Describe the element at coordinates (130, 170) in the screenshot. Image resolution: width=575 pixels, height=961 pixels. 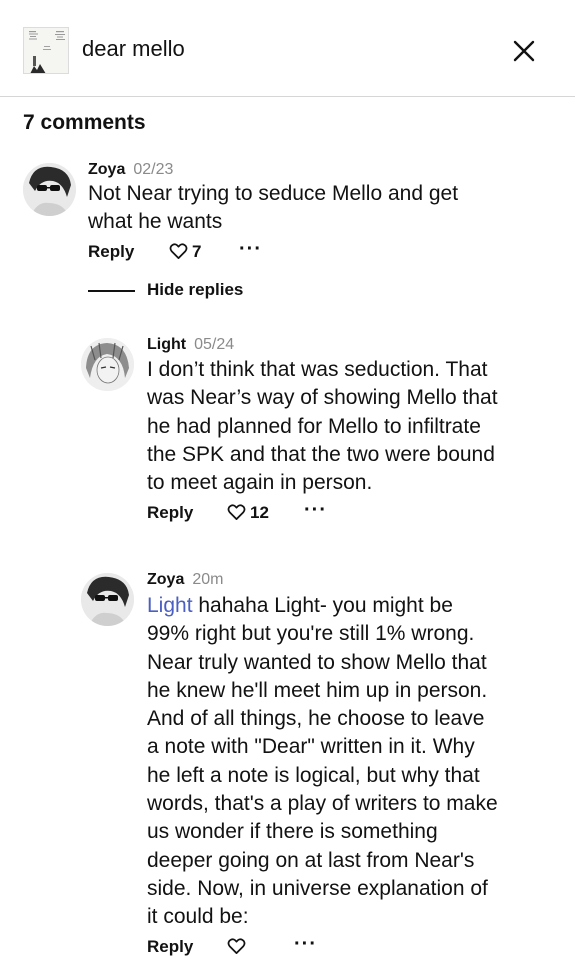
I see `comment-author: Zoya 02/23` at that location.